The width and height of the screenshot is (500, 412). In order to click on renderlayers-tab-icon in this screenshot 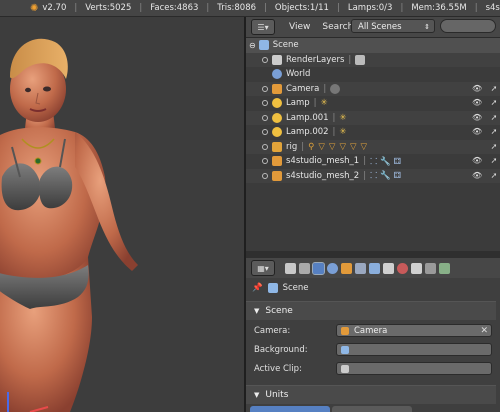, I will do `click(304, 268)`.